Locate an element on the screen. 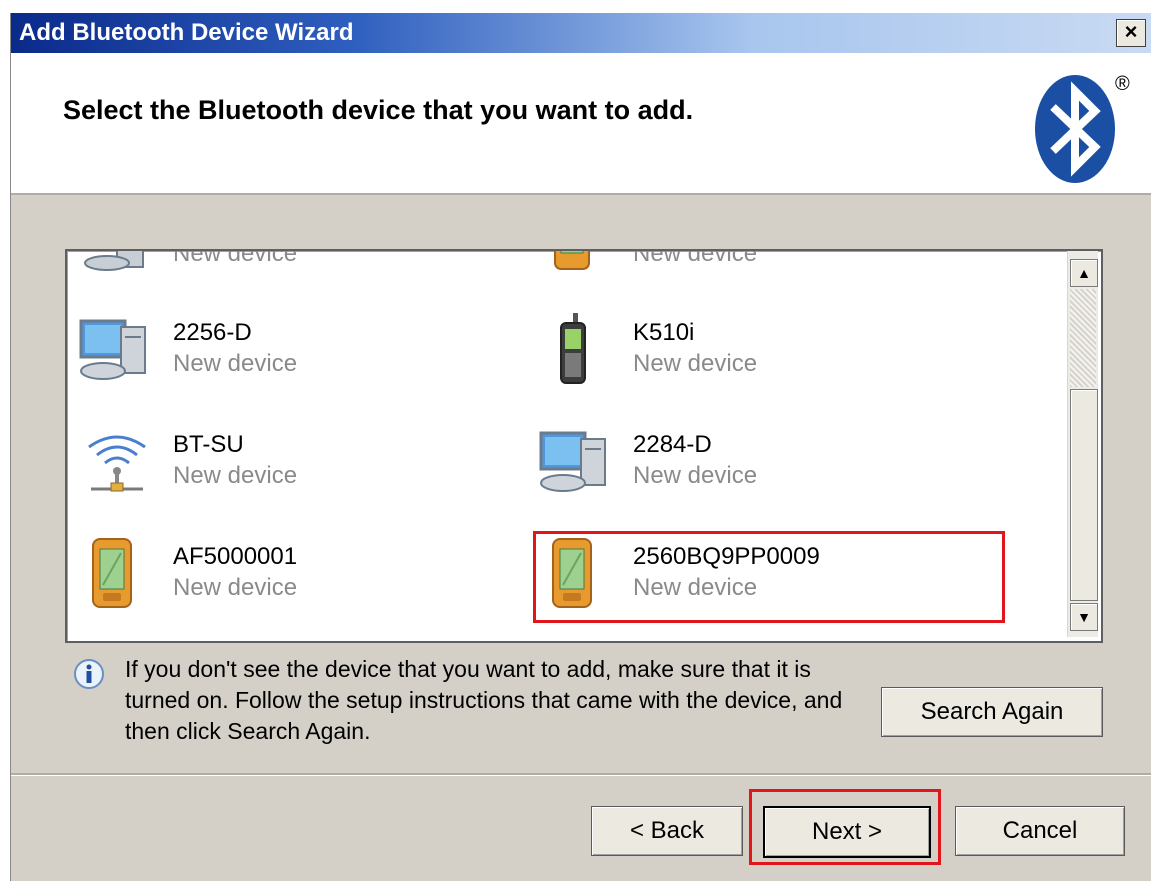 This screenshot has width=1151, height=881. footer-divider is located at coordinates (581, 774).